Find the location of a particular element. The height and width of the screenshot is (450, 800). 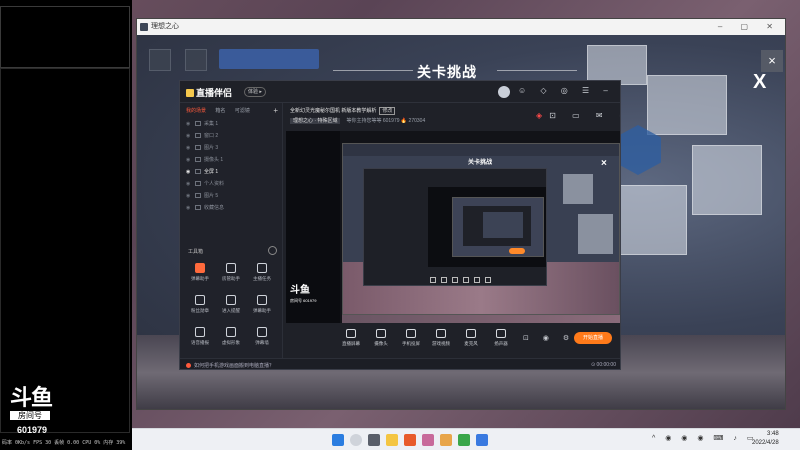

douyu-logo: 斗鱼 房间号 is located at coordinates (36, 407).